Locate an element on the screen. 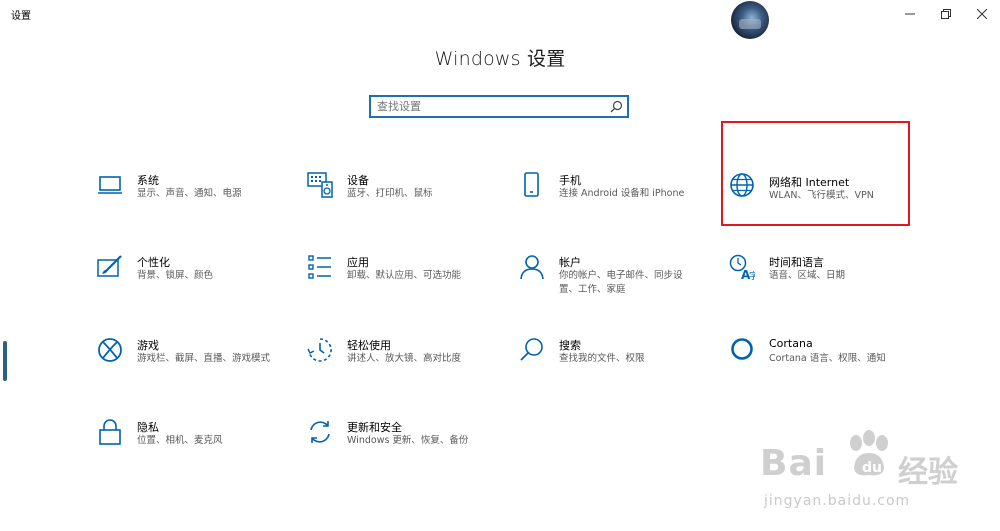 The width and height of the screenshot is (1000, 531). tile-title: 搜索 is located at coordinates (570, 345).